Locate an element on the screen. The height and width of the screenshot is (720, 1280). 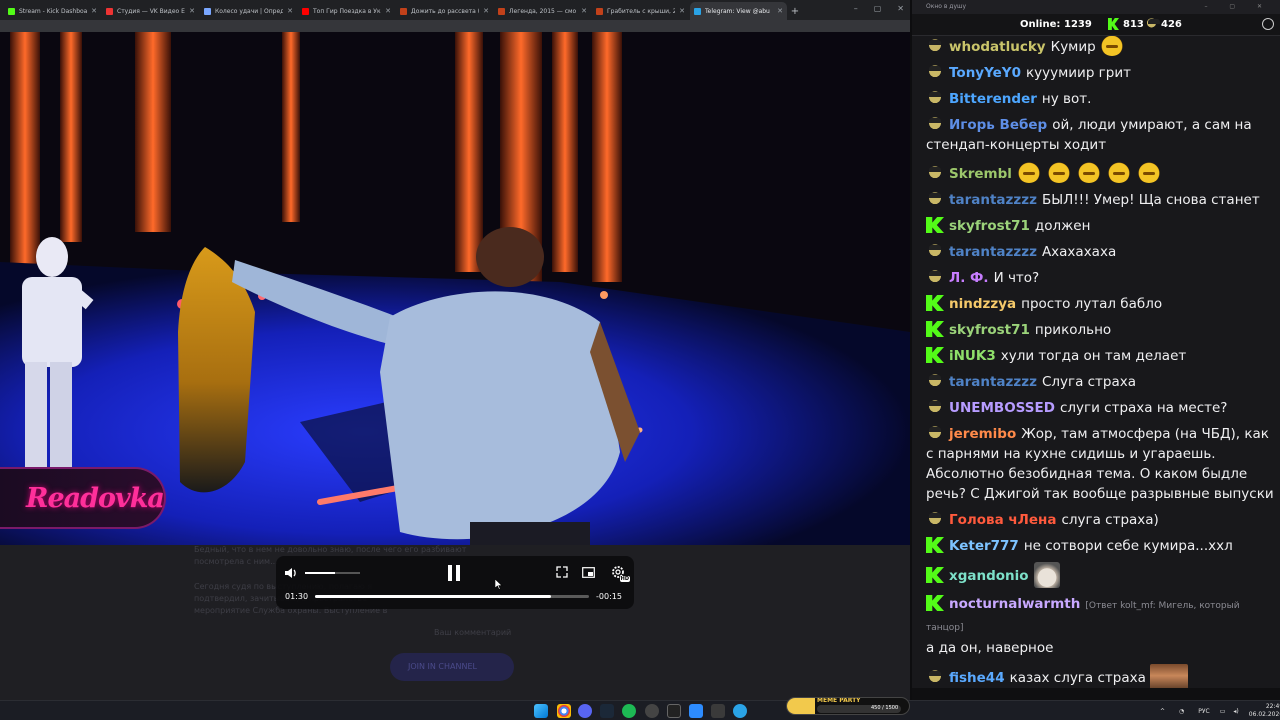
clock: 22:49 06.02.2026 is located at coordinates (1264, 711).